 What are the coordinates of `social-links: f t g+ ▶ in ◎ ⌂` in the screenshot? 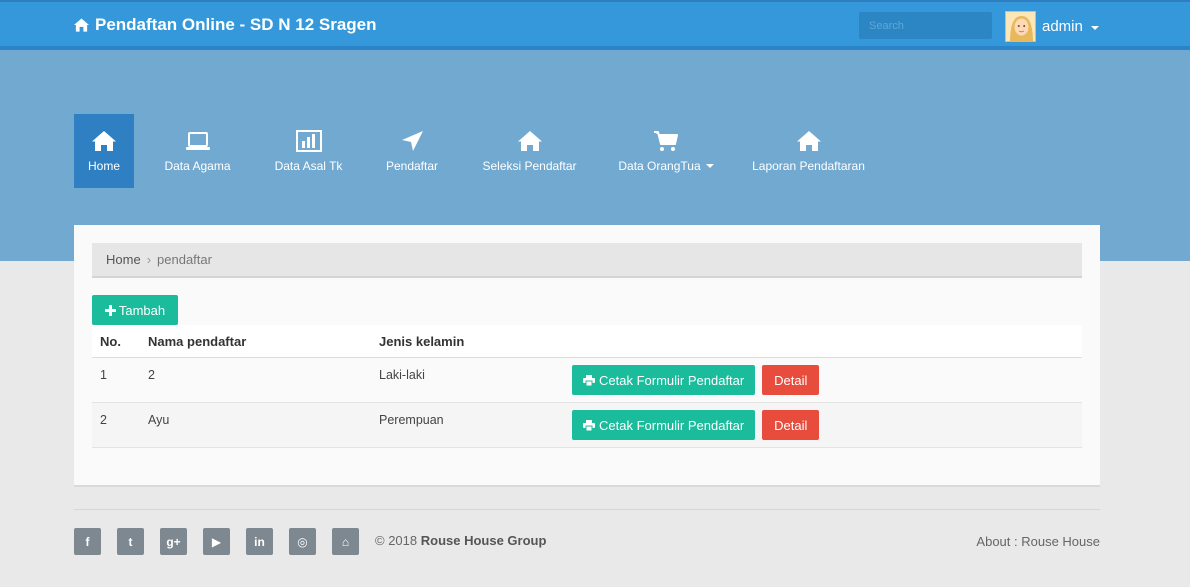 It's located at (216, 541).